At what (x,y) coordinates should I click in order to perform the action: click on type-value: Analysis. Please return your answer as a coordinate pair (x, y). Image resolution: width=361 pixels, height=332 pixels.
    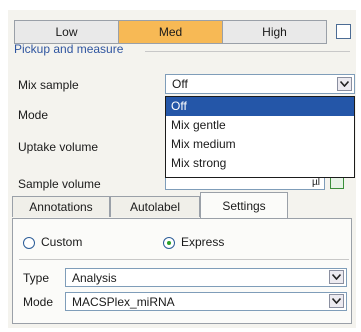
    Looking at the image, I should click on (94, 278).